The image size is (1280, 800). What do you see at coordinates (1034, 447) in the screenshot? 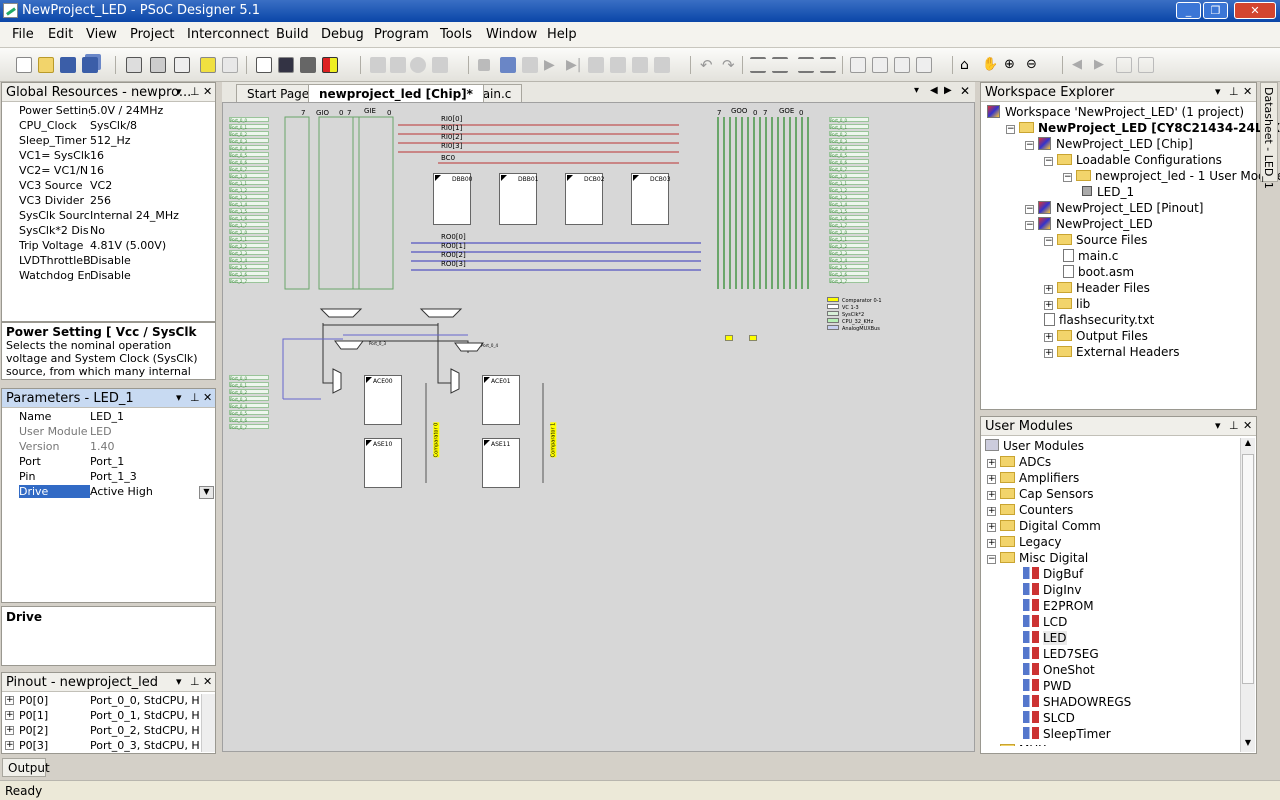
I see `user-modules-root: User Modules` at bounding box center [1034, 447].